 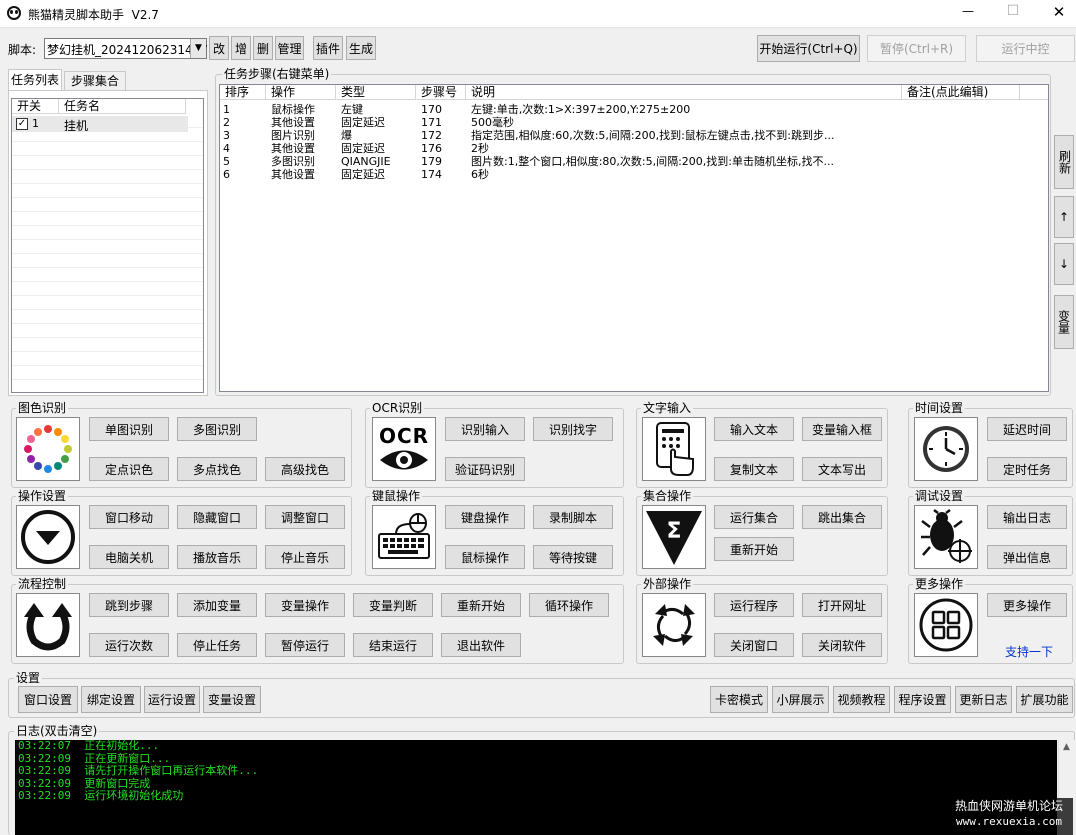 I want to click on copy-text-button: 复制文本, so click(x=754, y=469).